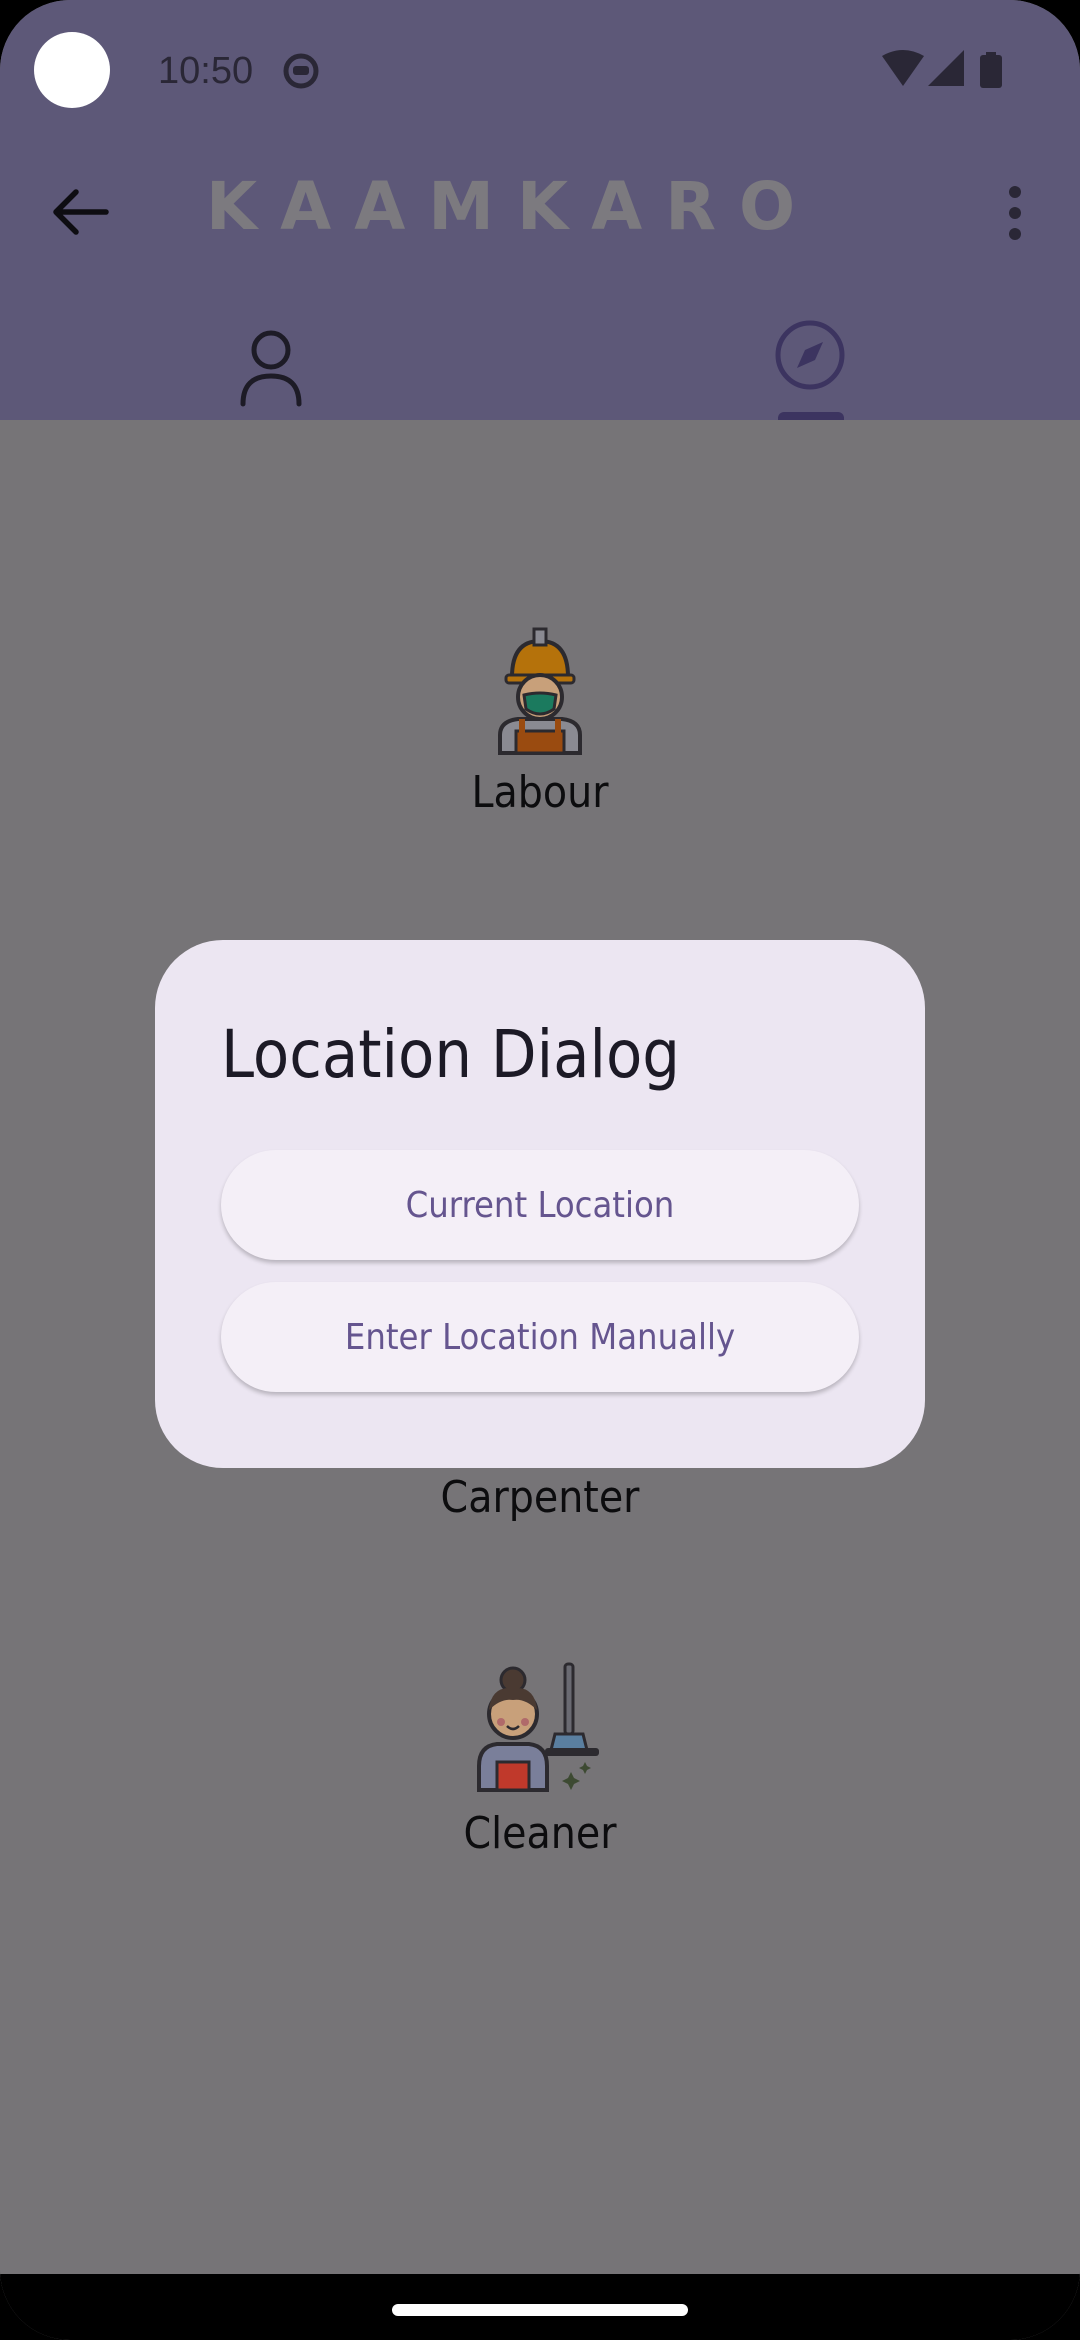  What do you see at coordinates (540, 1337) in the screenshot?
I see `enter-location-manually-button: Enter Location Manually` at bounding box center [540, 1337].